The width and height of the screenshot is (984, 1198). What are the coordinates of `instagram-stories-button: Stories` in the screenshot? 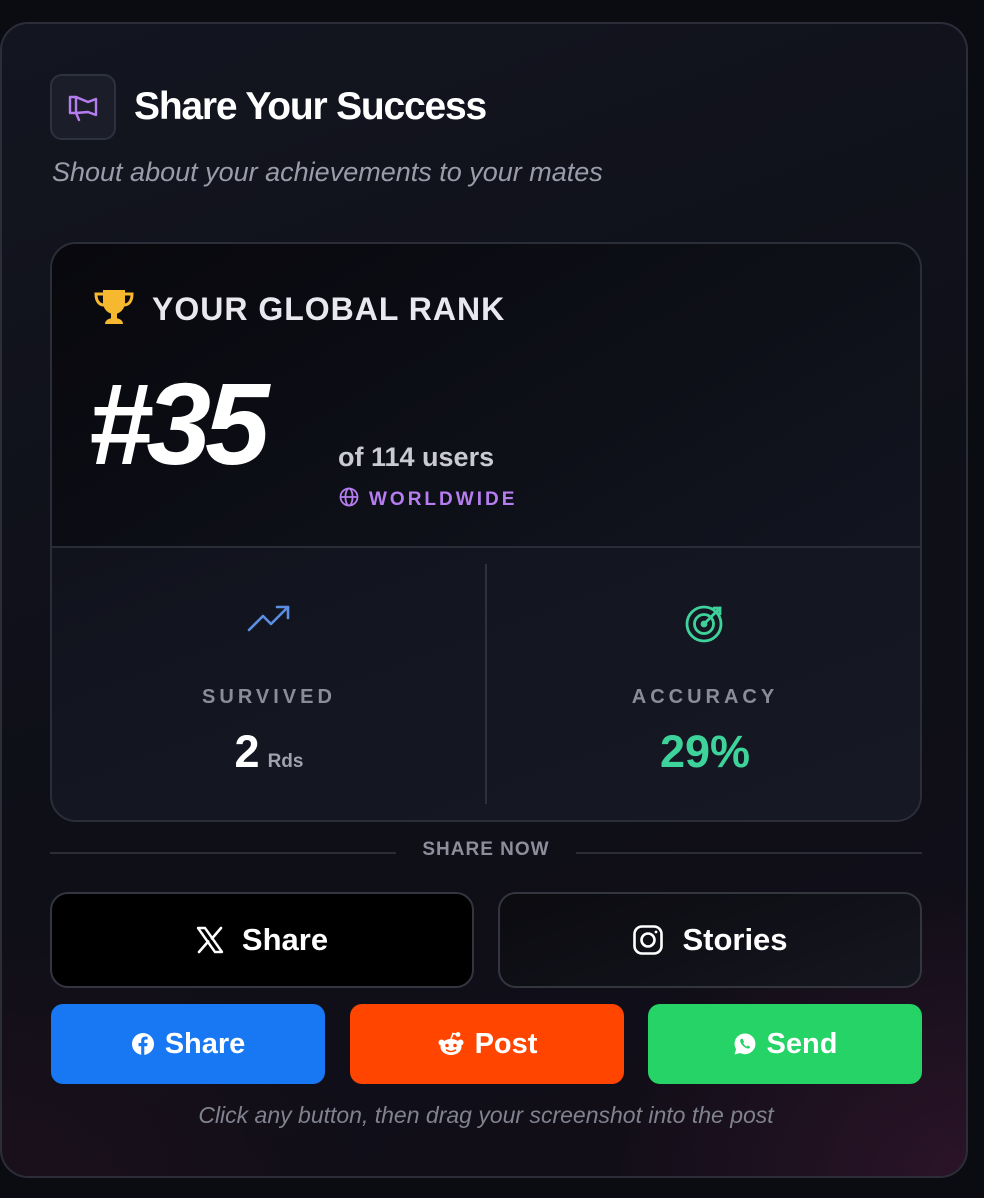 It's located at (710, 940).